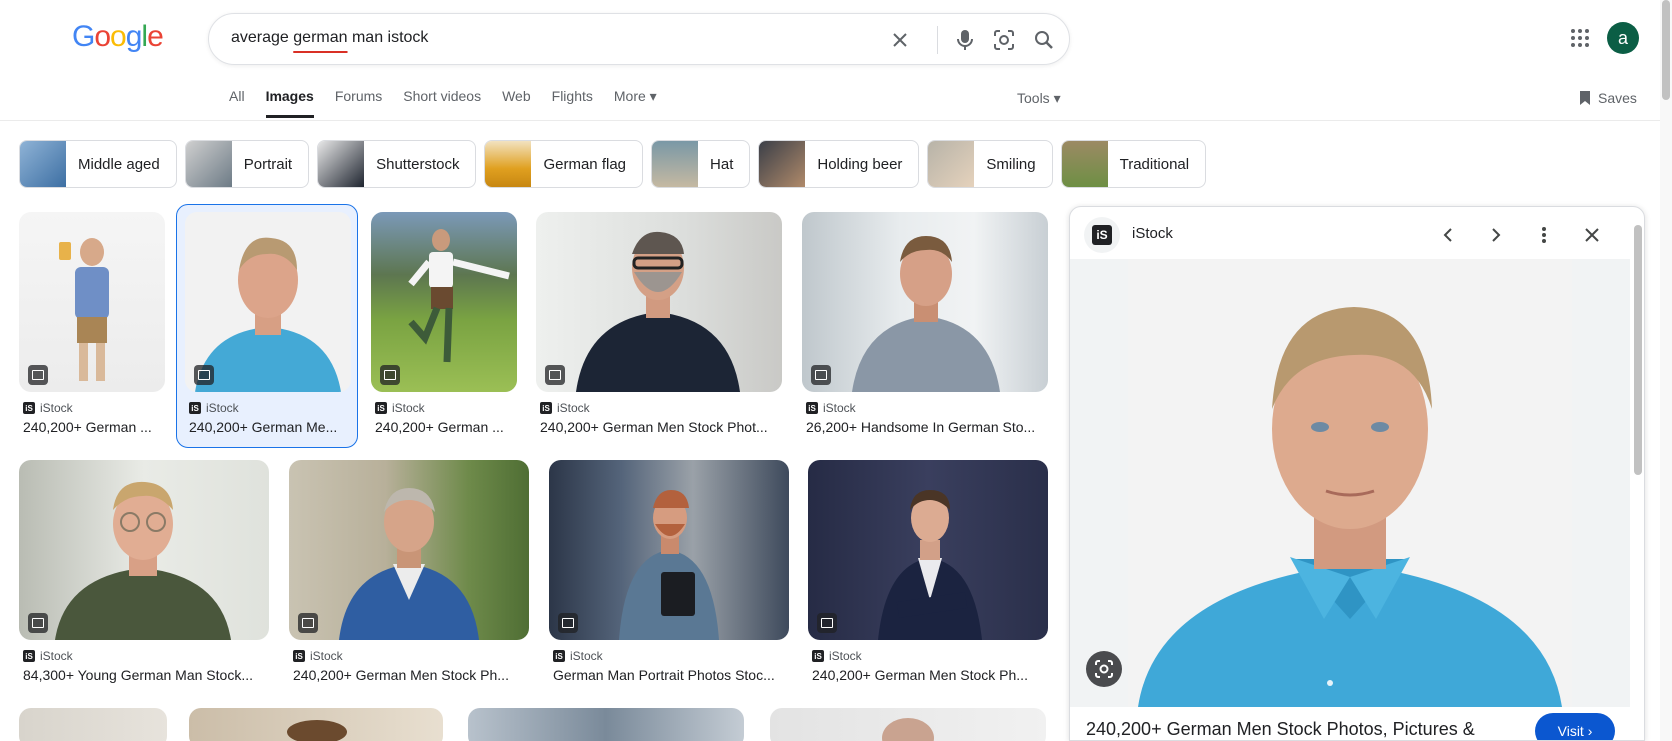 This screenshot has width=1672, height=741. I want to click on lens-icon, so click(1004, 40).